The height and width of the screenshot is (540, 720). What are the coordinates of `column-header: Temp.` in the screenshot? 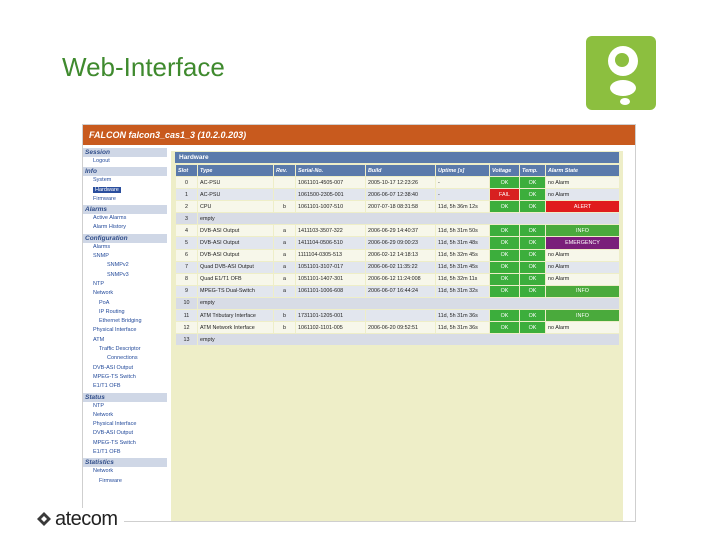 It's located at (532, 170).